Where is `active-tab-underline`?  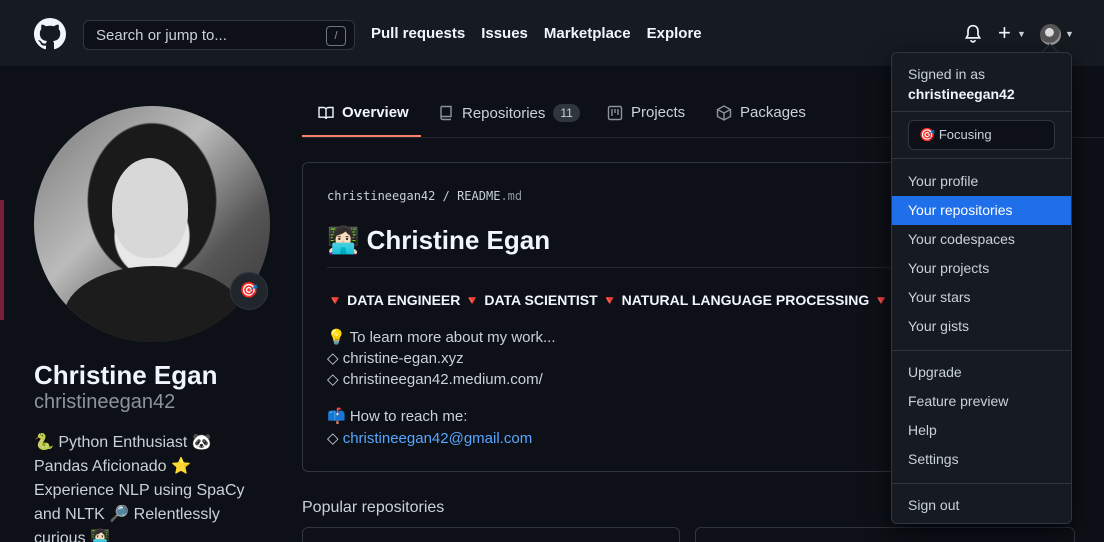
active-tab-underline is located at coordinates (361, 136).